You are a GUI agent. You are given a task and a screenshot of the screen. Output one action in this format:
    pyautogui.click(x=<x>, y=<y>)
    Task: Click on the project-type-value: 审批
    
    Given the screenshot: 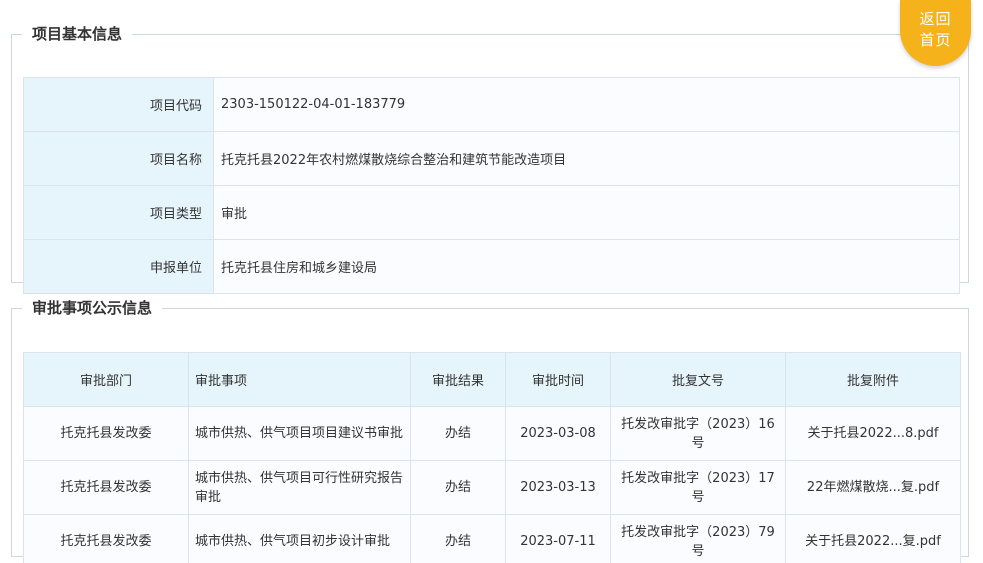 What is the action you would take?
    pyautogui.click(x=586, y=212)
    